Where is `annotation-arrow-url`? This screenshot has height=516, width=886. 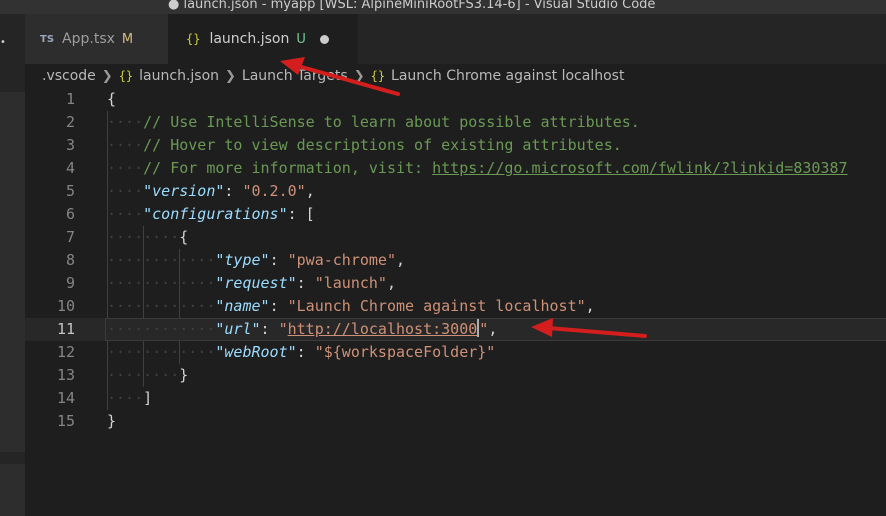
annotation-arrow-url is located at coordinates (589, 328).